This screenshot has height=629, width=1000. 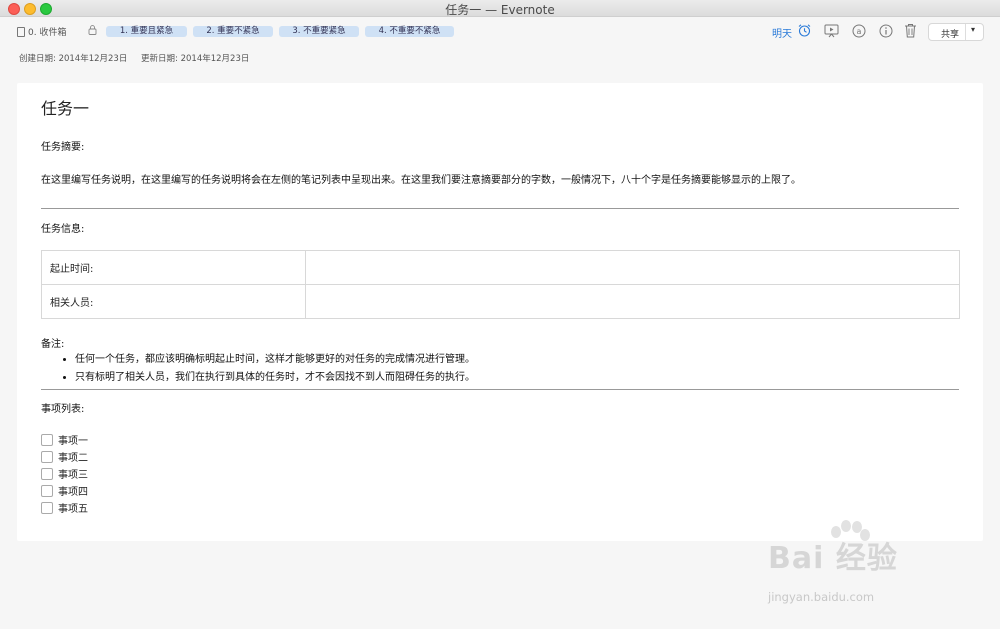 What do you see at coordinates (63, 147) in the screenshot?
I see `summary-heading: 任务摘要:` at bounding box center [63, 147].